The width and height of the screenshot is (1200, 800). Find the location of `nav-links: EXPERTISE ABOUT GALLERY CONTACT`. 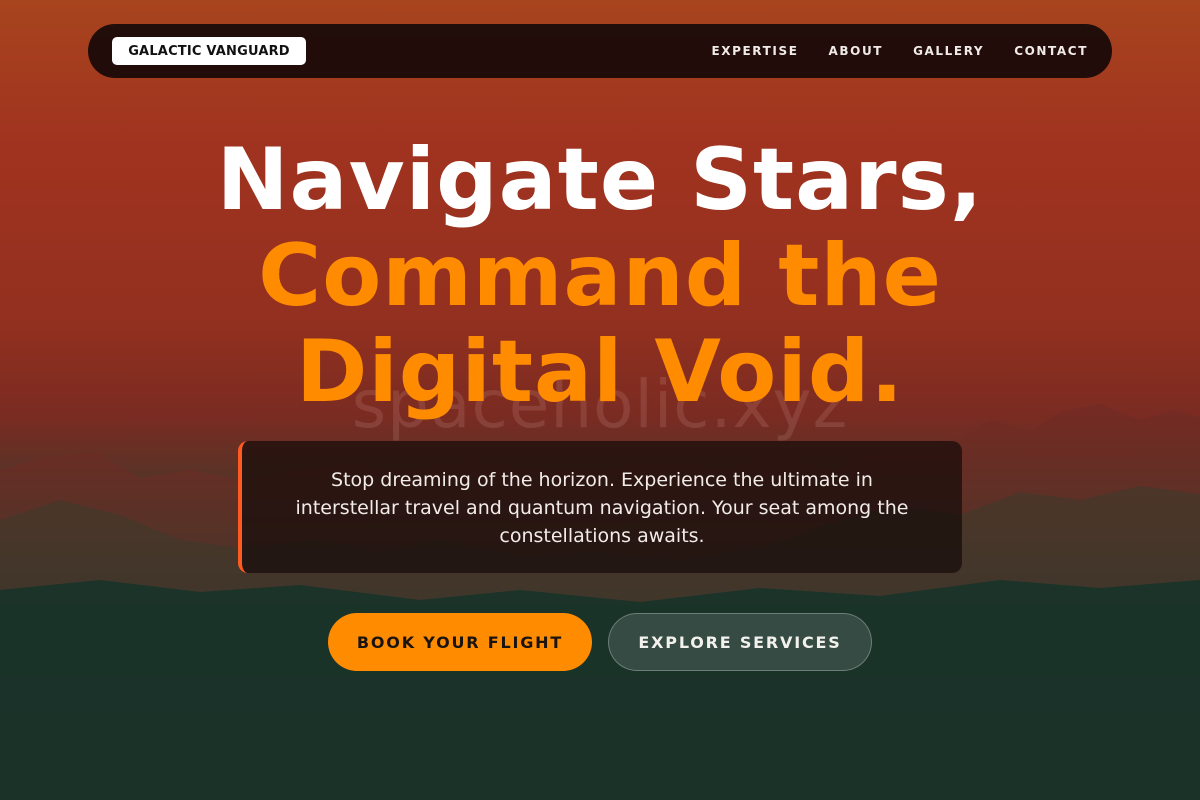

nav-links: EXPERTISE ABOUT GALLERY CONTACT is located at coordinates (884, 51).